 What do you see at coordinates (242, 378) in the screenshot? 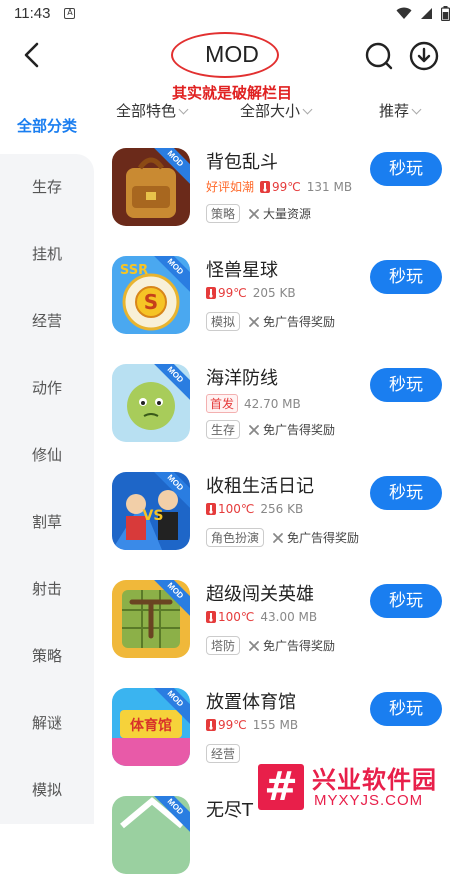
I see `game-name: 海洋防线` at bounding box center [242, 378].